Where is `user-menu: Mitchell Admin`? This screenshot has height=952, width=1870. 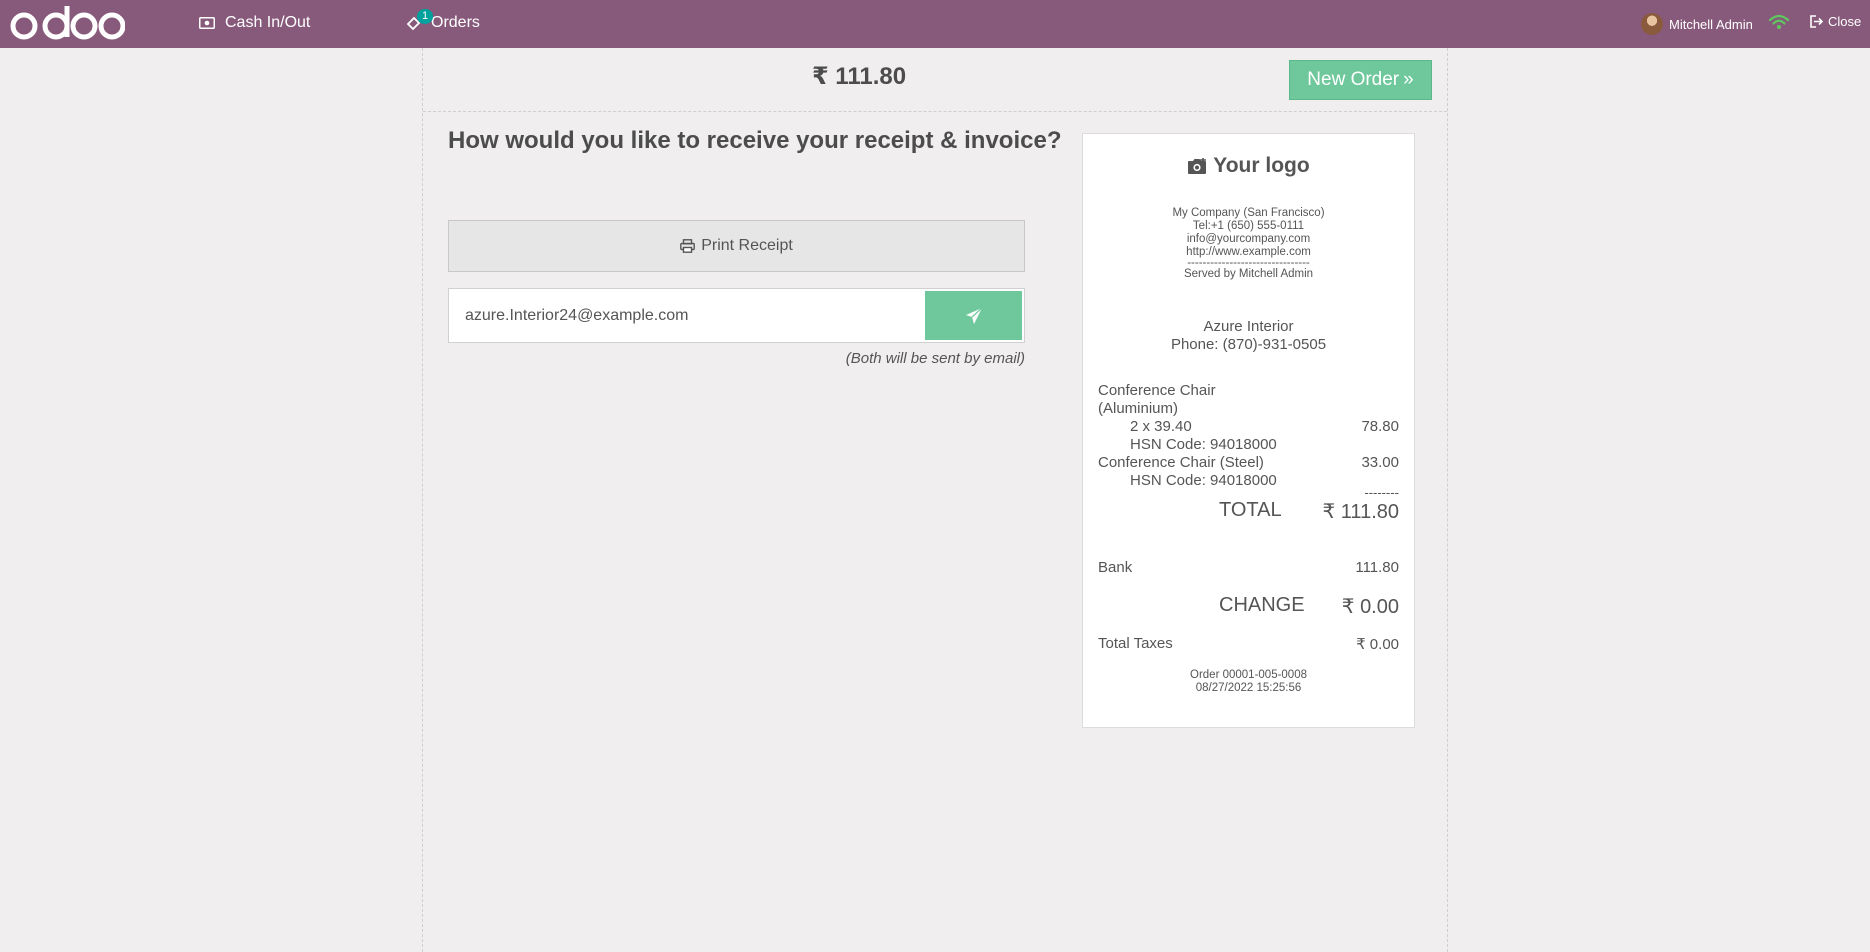 user-menu: Mitchell Admin is located at coordinates (1697, 24).